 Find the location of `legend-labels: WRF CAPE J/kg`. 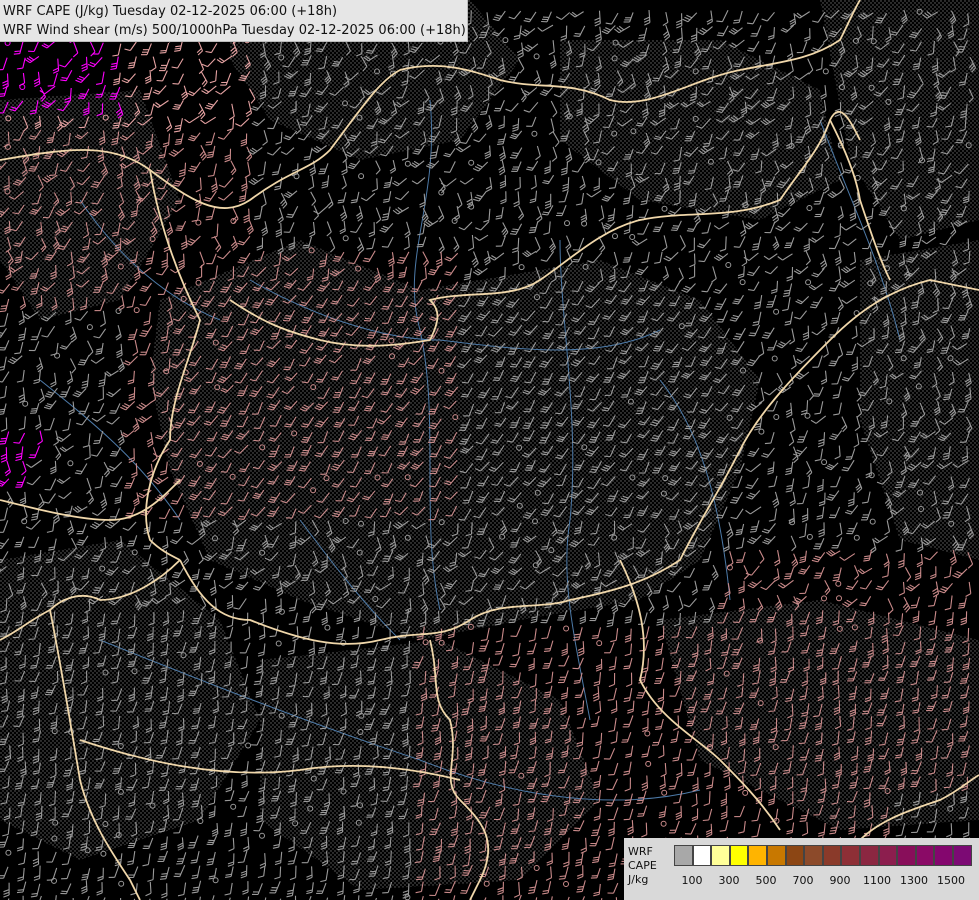

legend-labels: WRF CAPE J/kg is located at coordinates (642, 866).